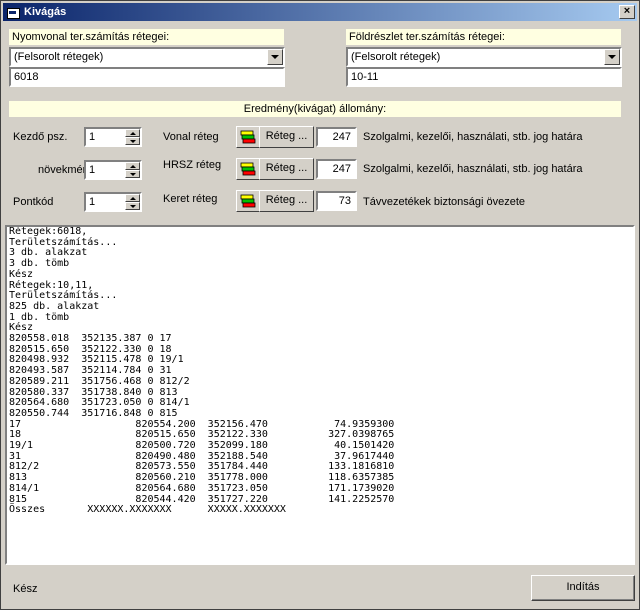 This screenshot has height=610, width=640. Describe the element at coordinates (90, 339) in the screenshot. I see `log-line: 820558.018 352135.387 0 17` at that location.